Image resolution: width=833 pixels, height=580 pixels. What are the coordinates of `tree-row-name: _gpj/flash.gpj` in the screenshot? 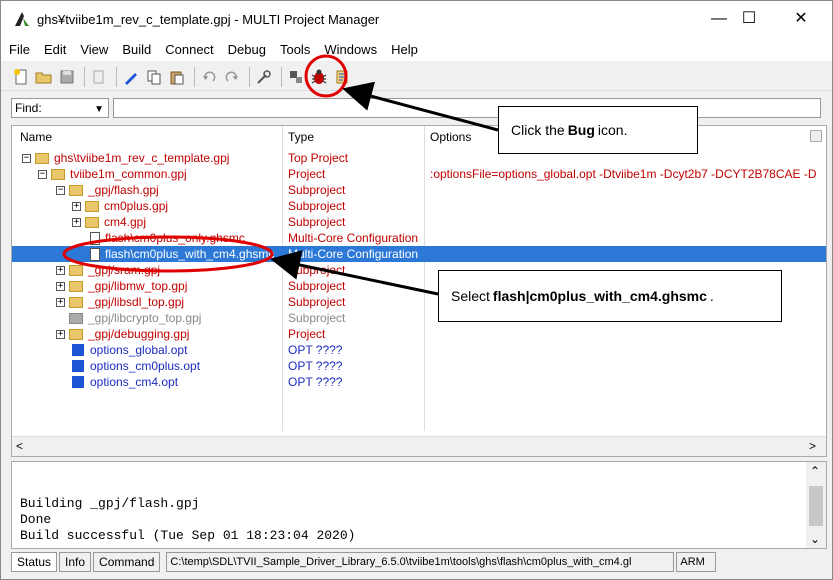 It's located at (123, 190).